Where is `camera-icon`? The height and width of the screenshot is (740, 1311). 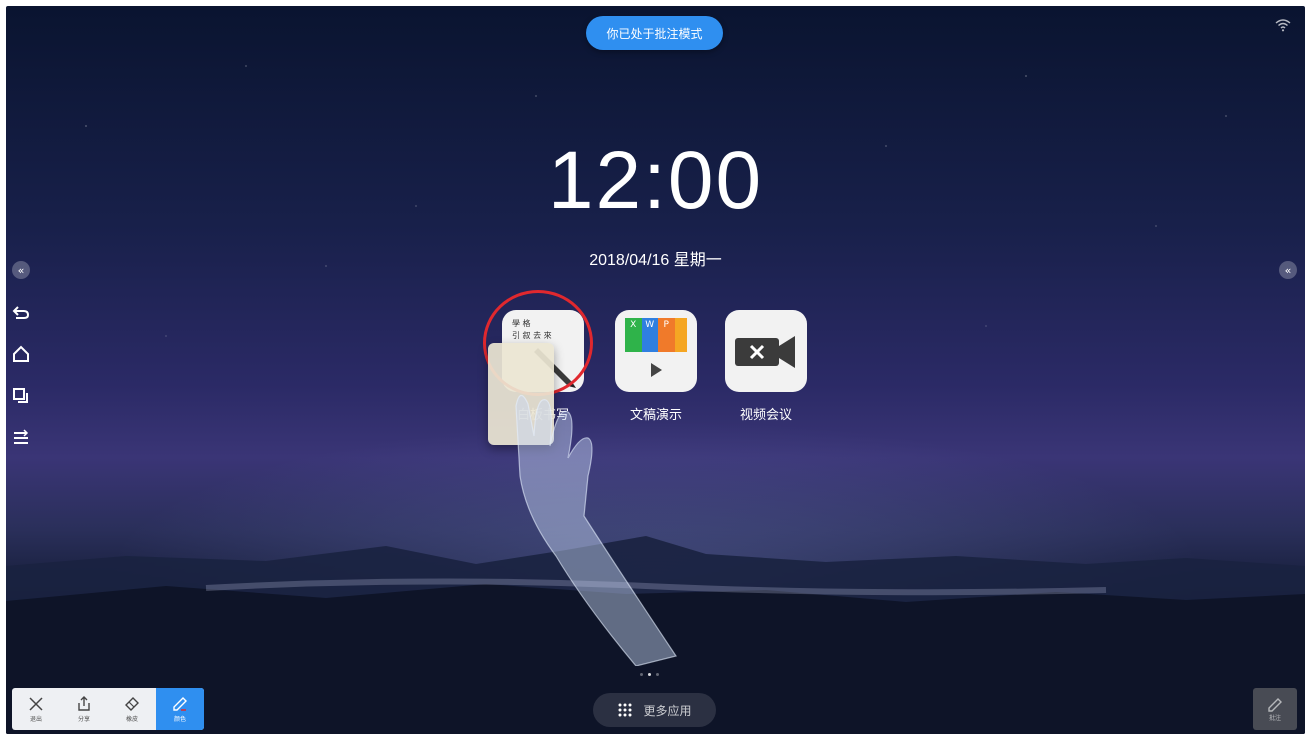
camera-icon is located at coordinates (765, 352).